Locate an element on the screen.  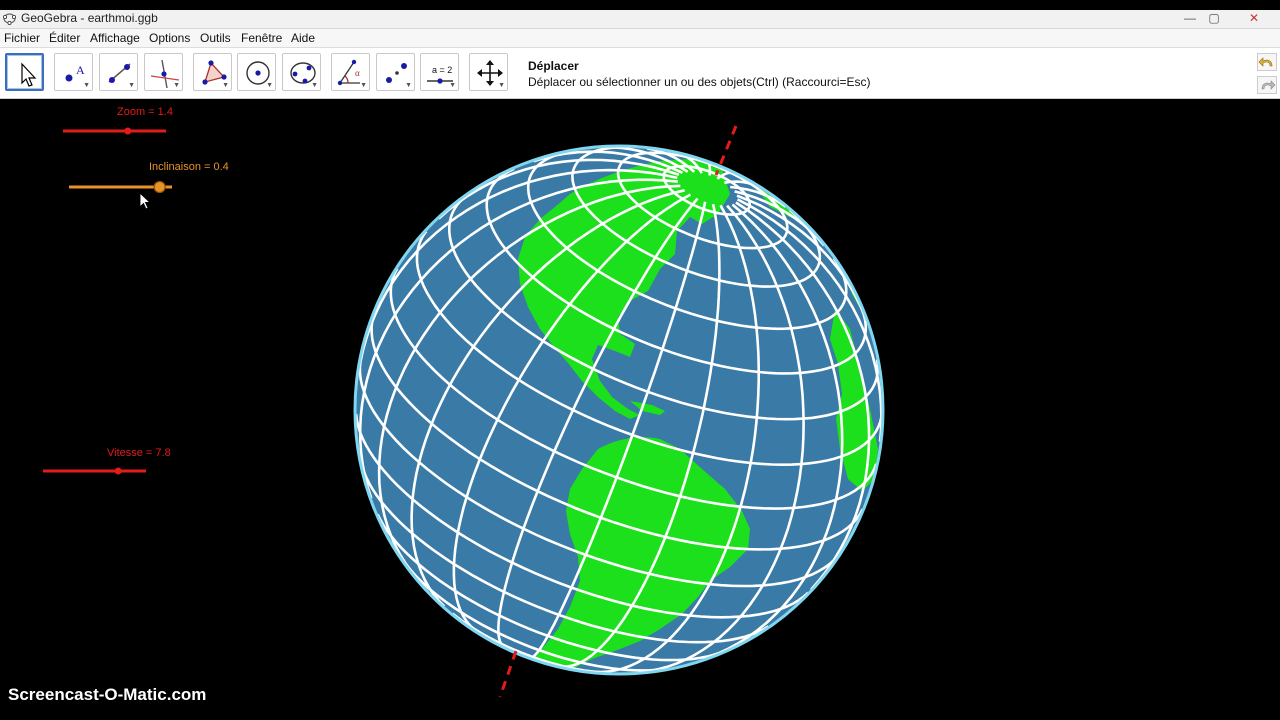
undo-icon is located at coordinates (1265, 62).